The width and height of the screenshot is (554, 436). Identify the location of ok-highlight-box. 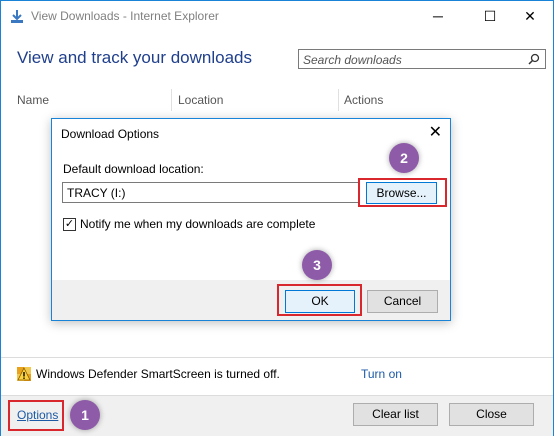
(319, 300).